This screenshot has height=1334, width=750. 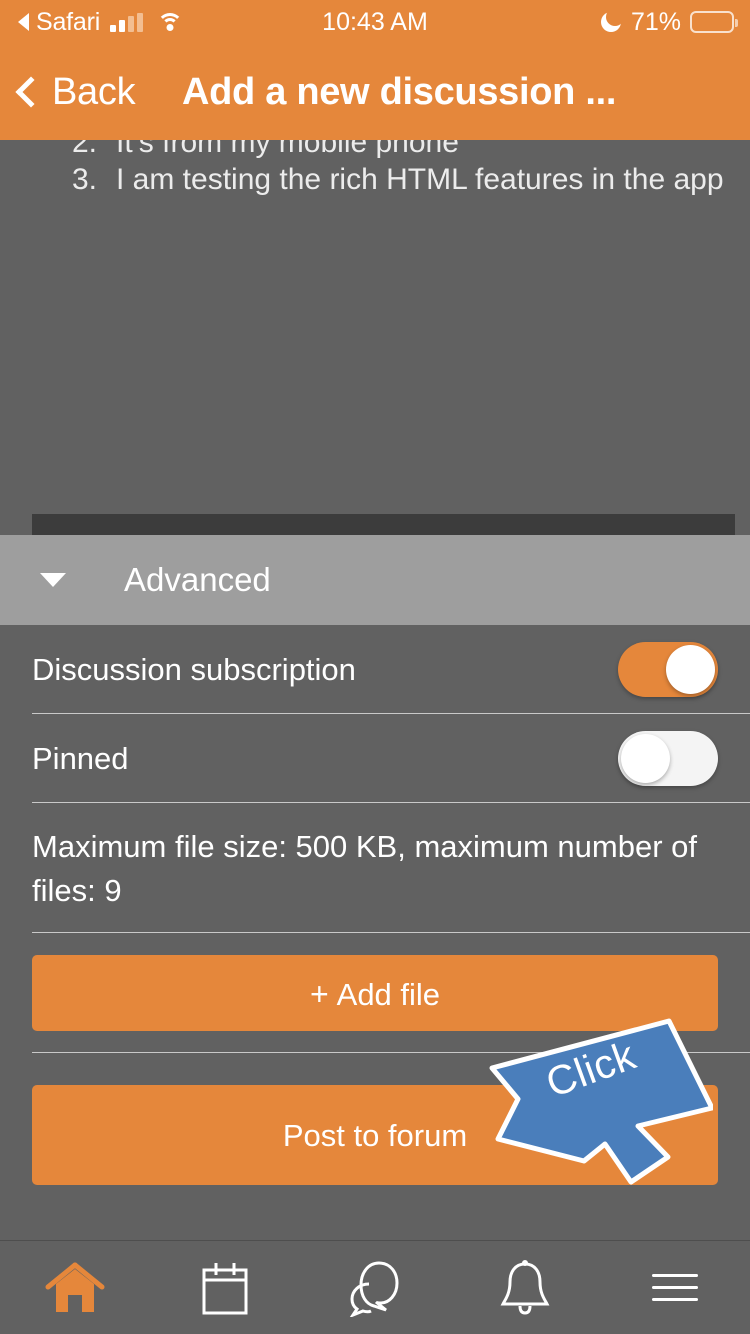 I want to click on list-item-number: 2., so click(x=85, y=149).